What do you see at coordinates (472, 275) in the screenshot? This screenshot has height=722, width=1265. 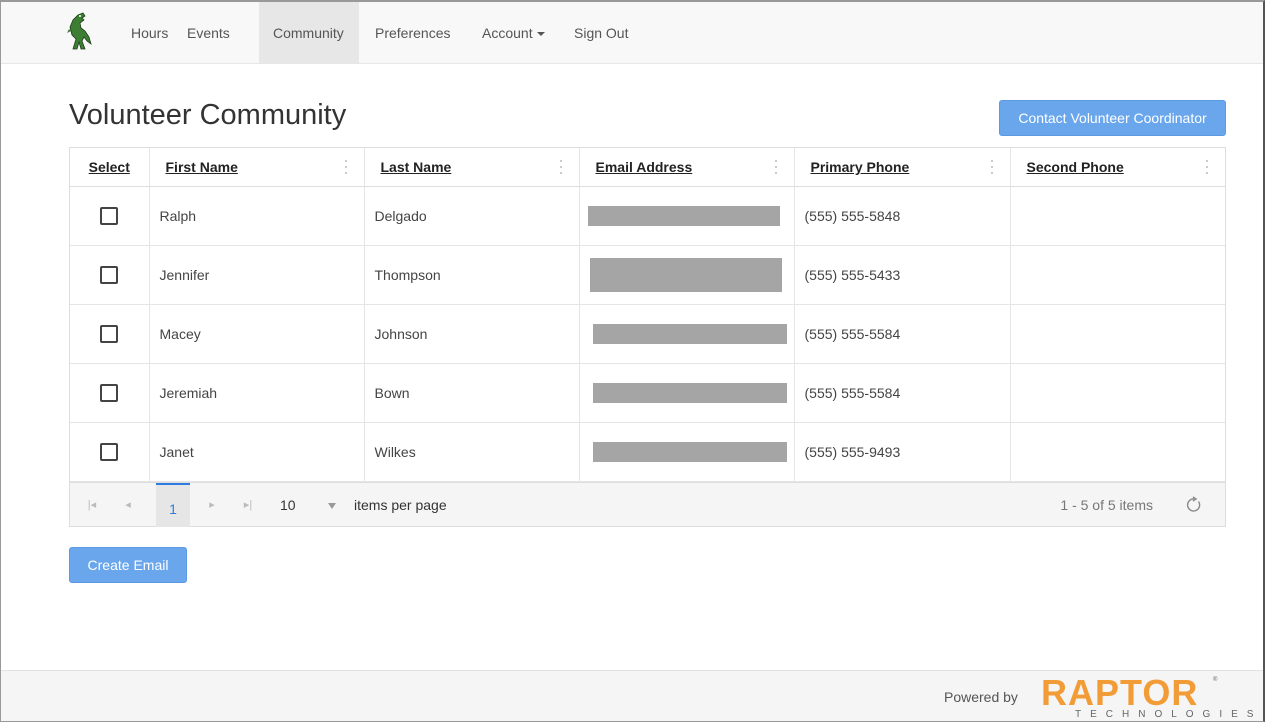 I see `last-name-cell: Thompson` at bounding box center [472, 275].